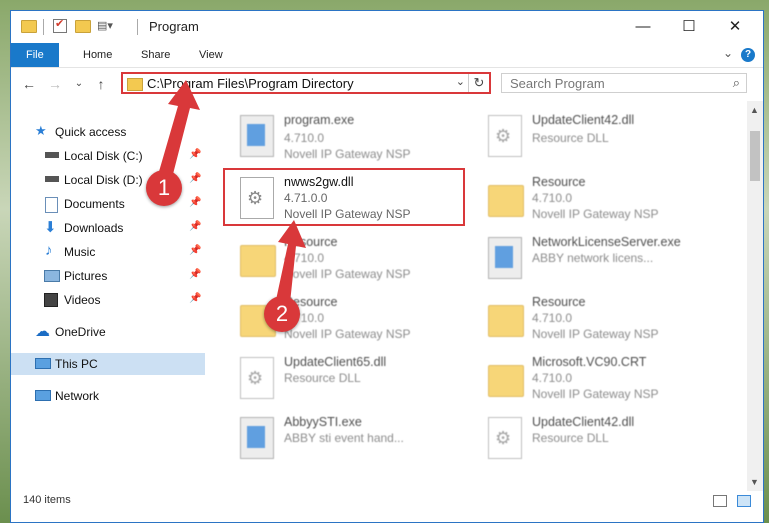  I want to click on status-bar: 140 items, so click(387, 502).